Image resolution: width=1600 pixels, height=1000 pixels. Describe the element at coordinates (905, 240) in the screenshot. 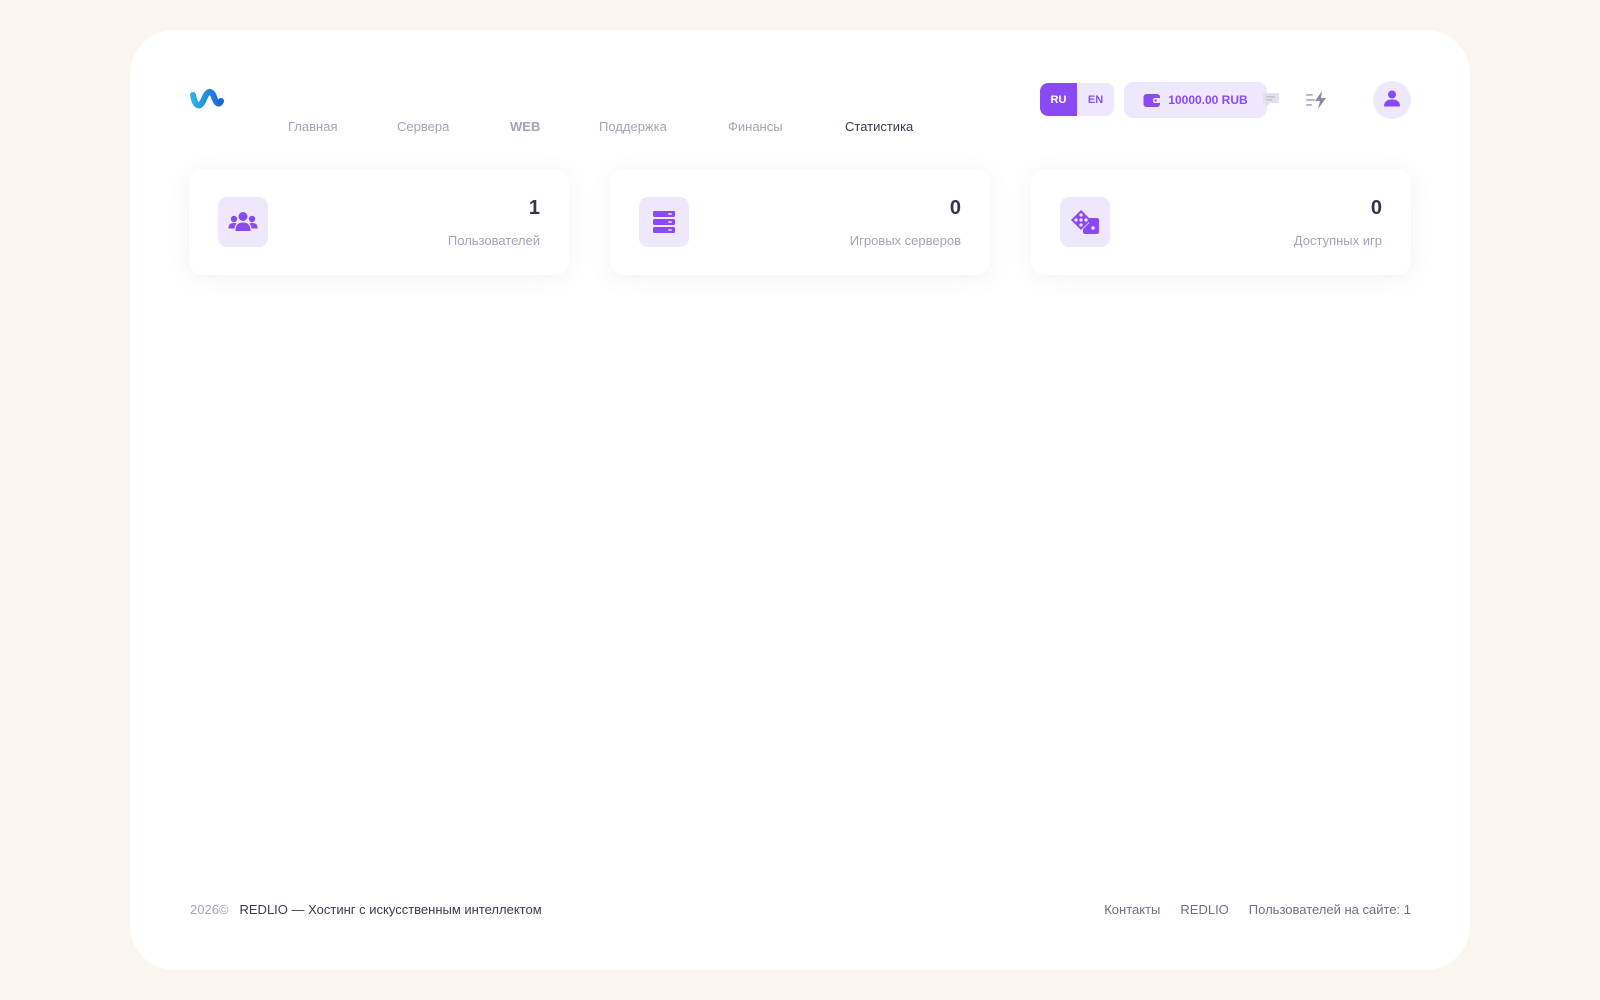

I see `stat-label-servers: Игровых серверов` at that location.